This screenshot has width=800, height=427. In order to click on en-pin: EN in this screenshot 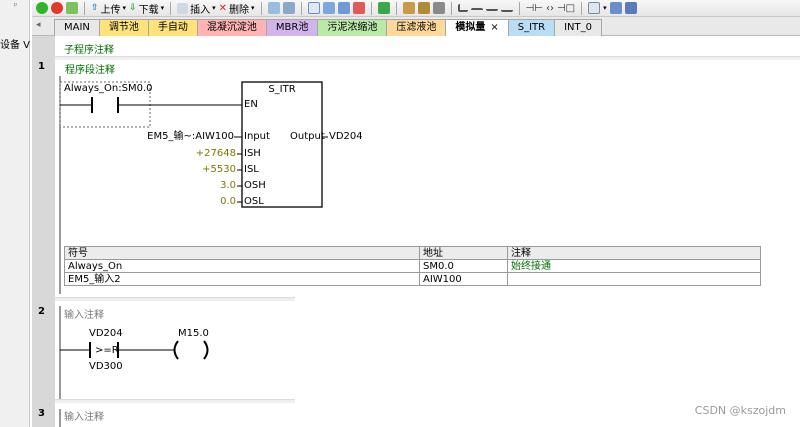, I will do `click(251, 104)`.